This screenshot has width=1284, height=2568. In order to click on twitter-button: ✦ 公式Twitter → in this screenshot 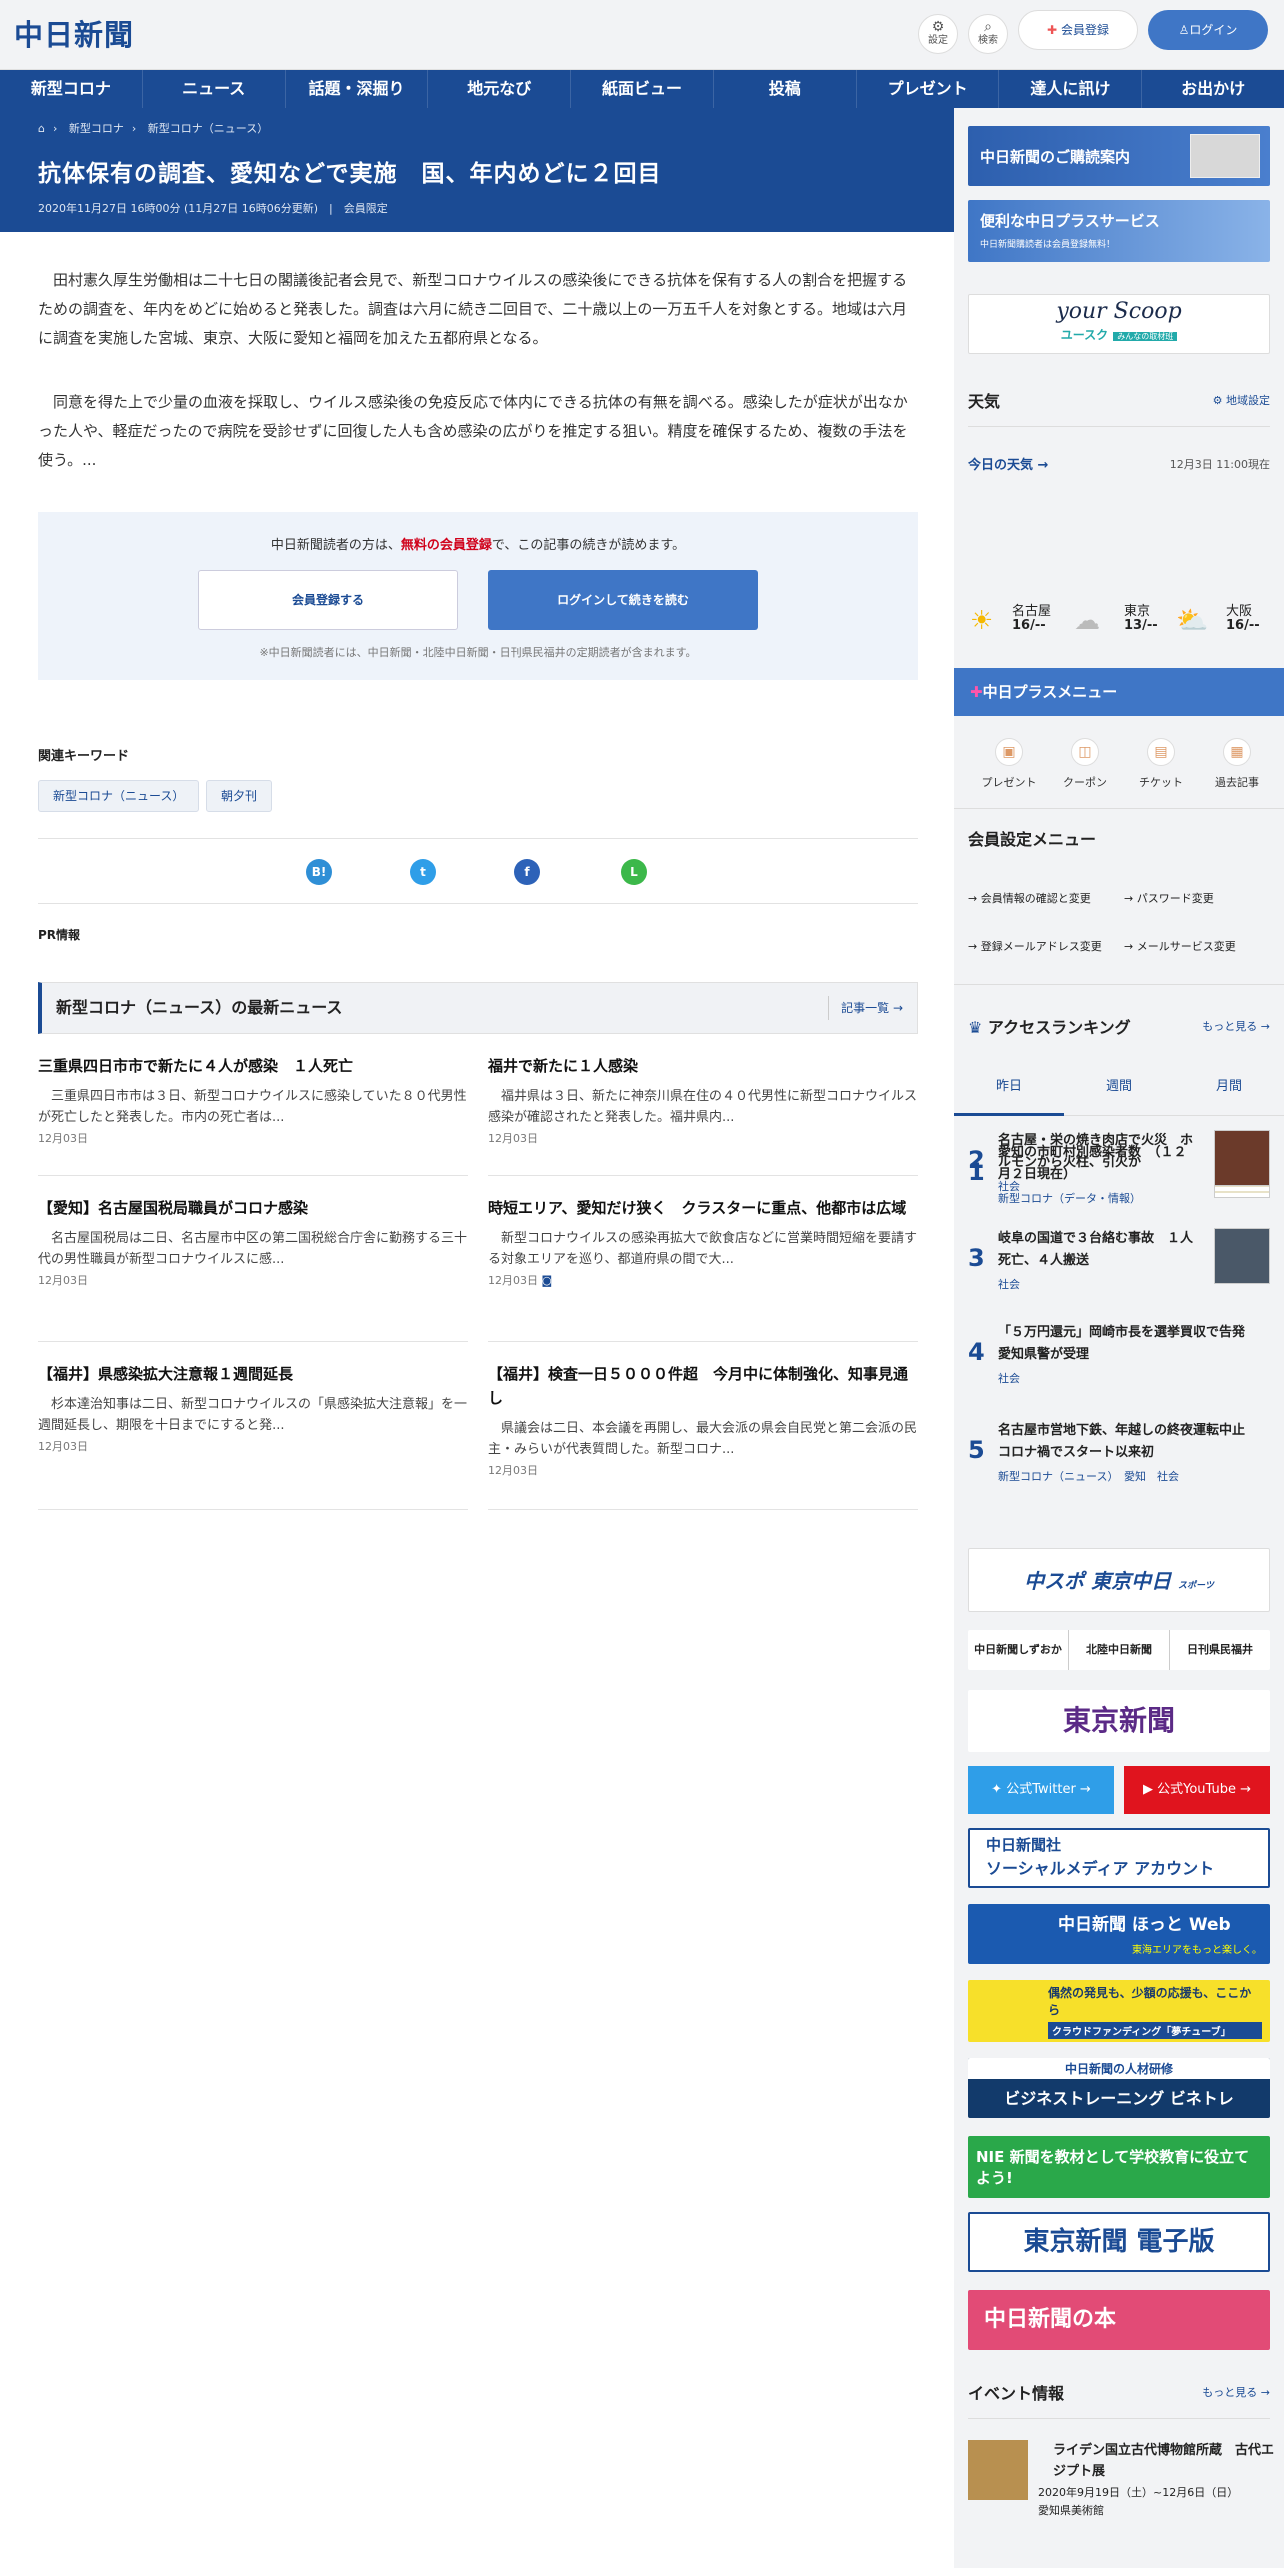, I will do `click(1041, 1790)`.